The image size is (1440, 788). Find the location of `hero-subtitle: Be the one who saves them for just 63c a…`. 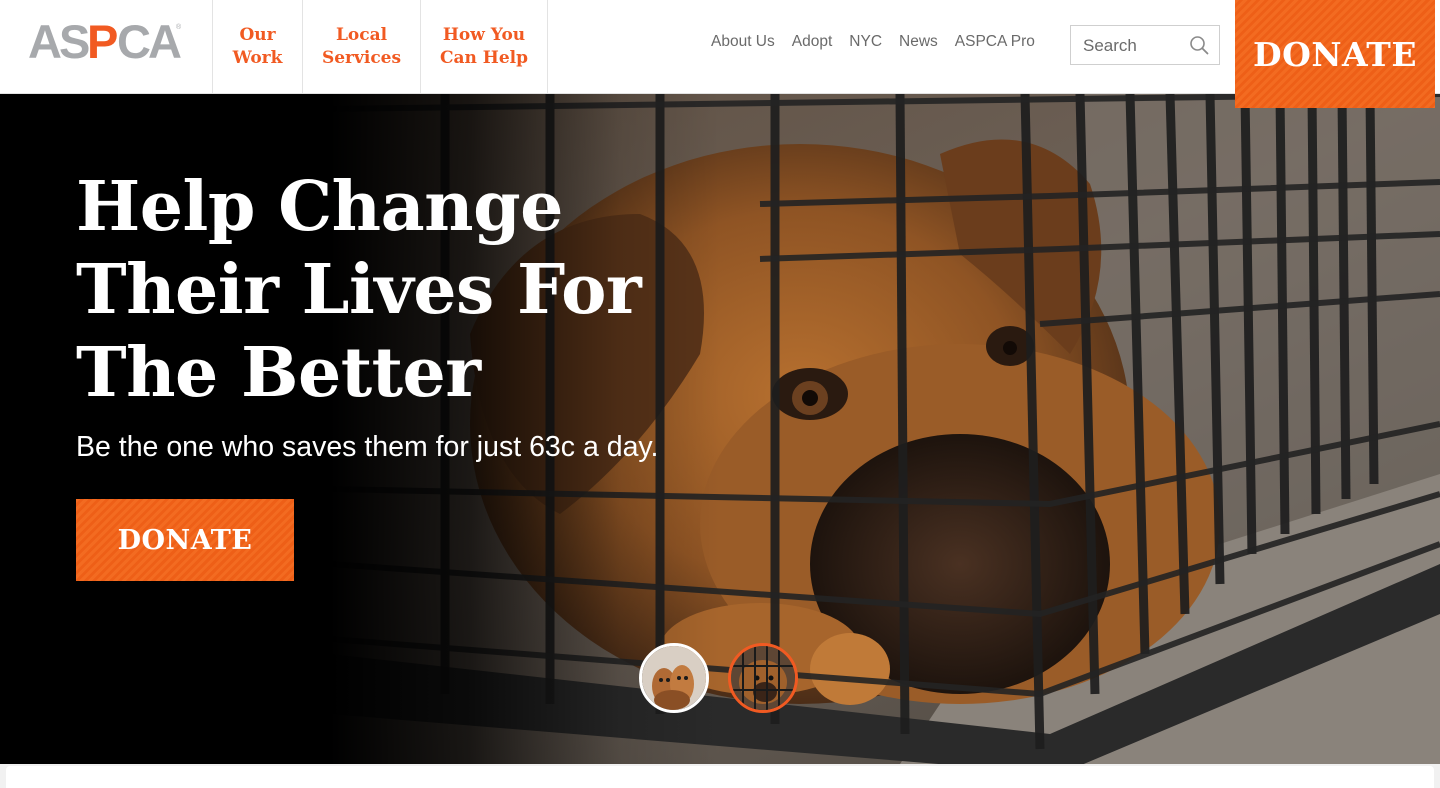

hero-subtitle: Be the one who saves them for just 63c a… is located at coordinates (367, 447).